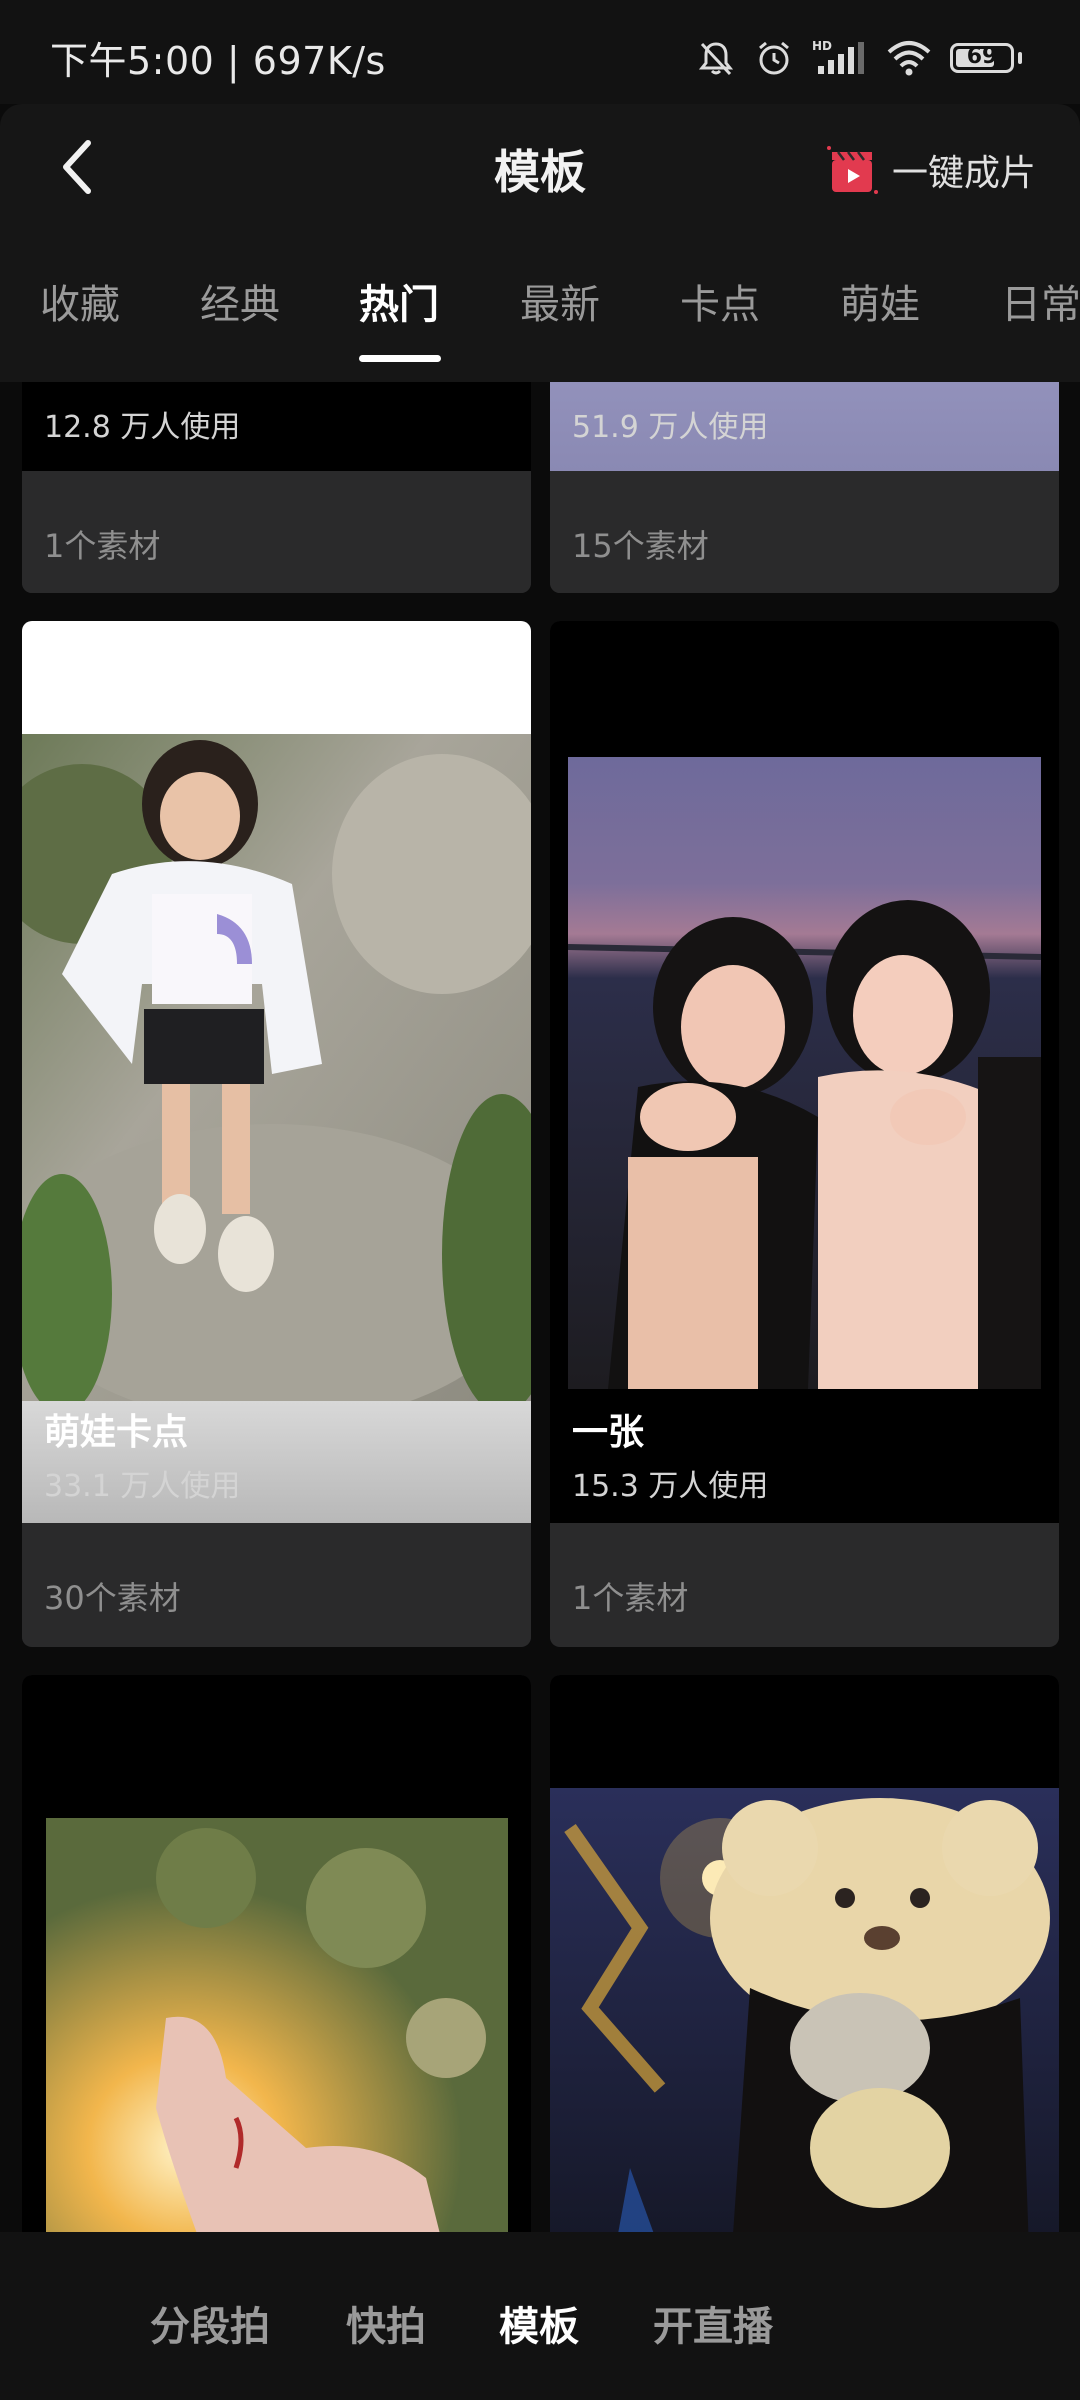 The width and height of the screenshot is (1080, 2400). What do you see at coordinates (240, 301) in the screenshot?
I see `tab-classic: 经典` at bounding box center [240, 301].